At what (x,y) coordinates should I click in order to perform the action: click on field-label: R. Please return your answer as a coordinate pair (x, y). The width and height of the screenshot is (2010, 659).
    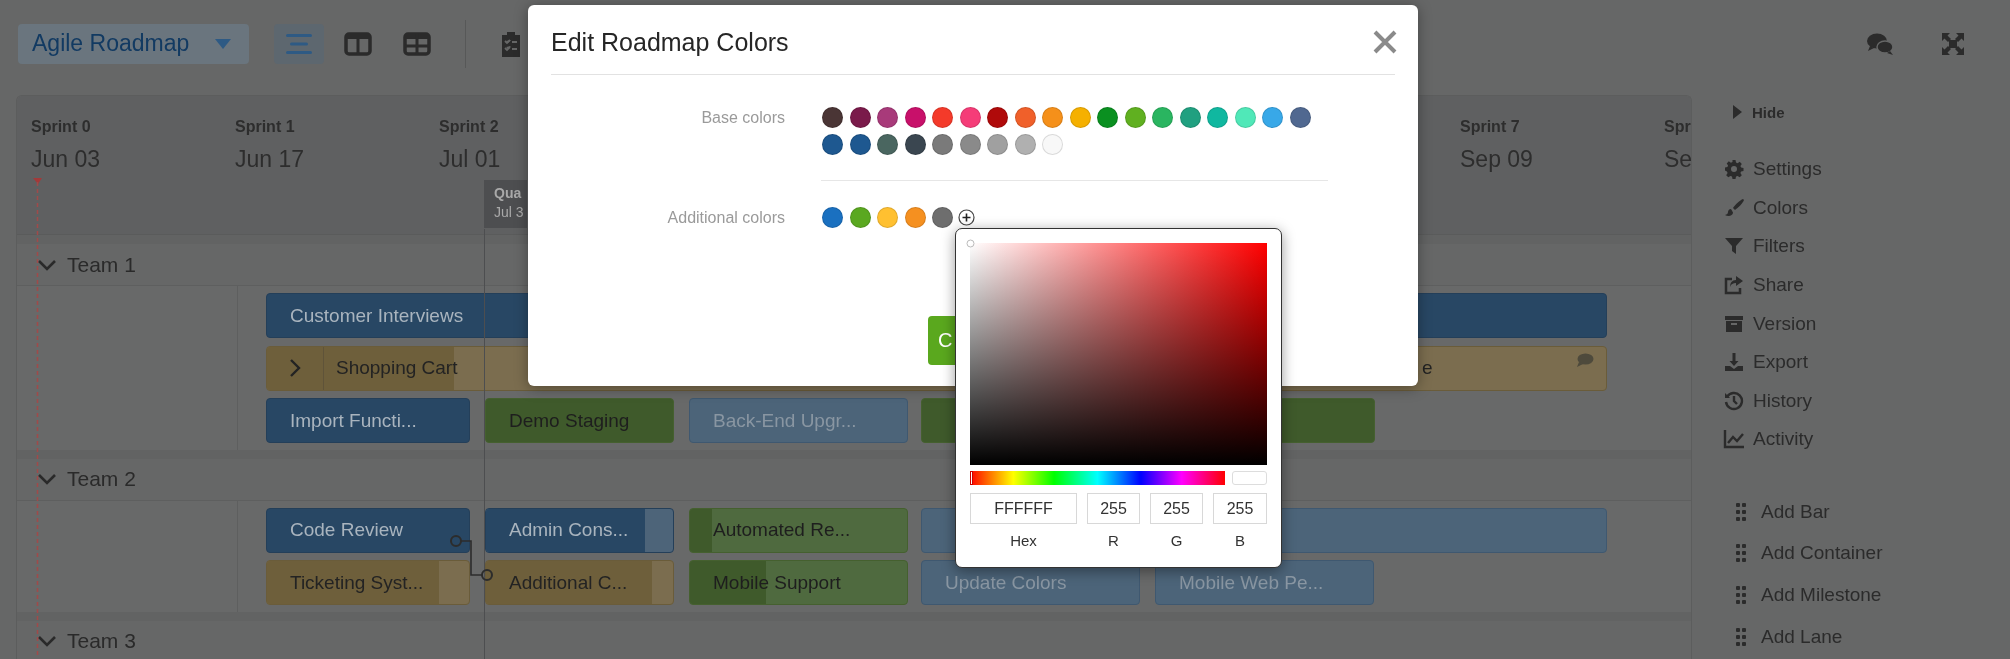
    Looking at the image, I should click on (1113, 540).